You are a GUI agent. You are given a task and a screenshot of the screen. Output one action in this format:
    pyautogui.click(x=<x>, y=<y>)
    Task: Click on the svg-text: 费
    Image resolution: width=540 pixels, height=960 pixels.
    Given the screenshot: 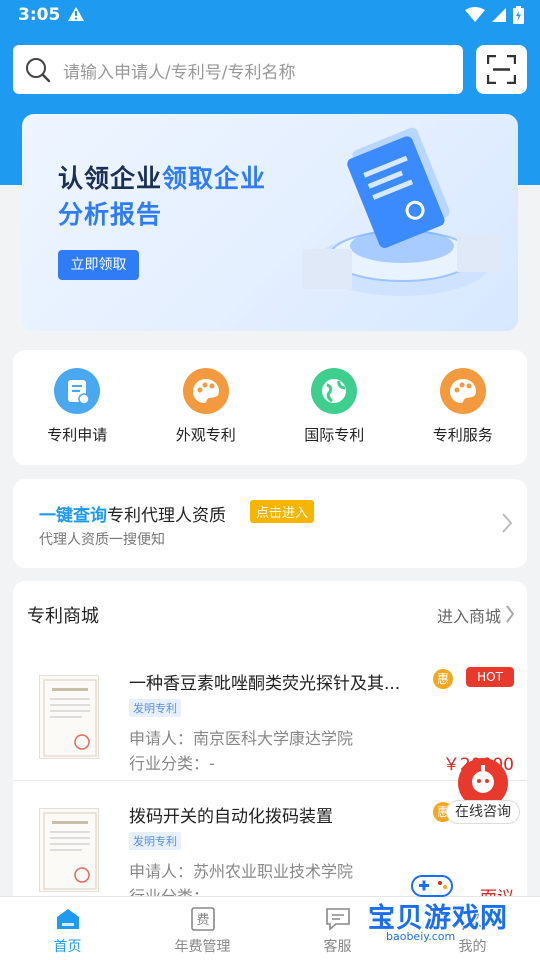 What is the action you would take?
    pyautogui.click(x=202, y=920)
    